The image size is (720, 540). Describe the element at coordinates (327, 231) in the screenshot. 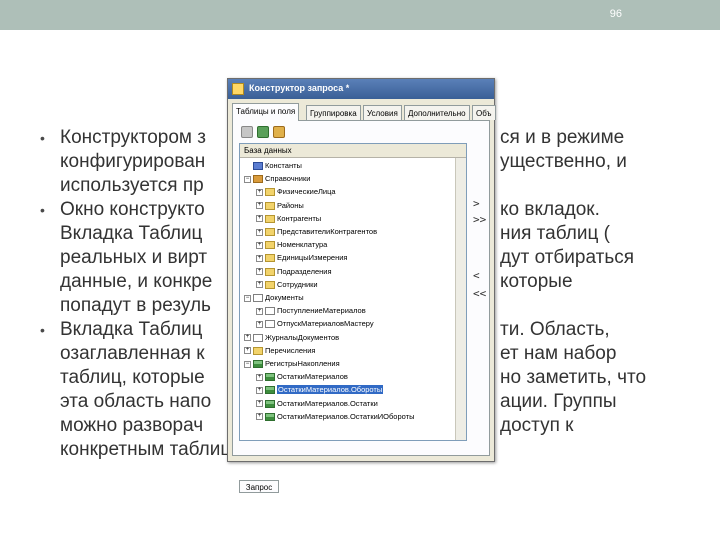

I see `tree-item-label: ПредставителиКонтрагентов` at that location.